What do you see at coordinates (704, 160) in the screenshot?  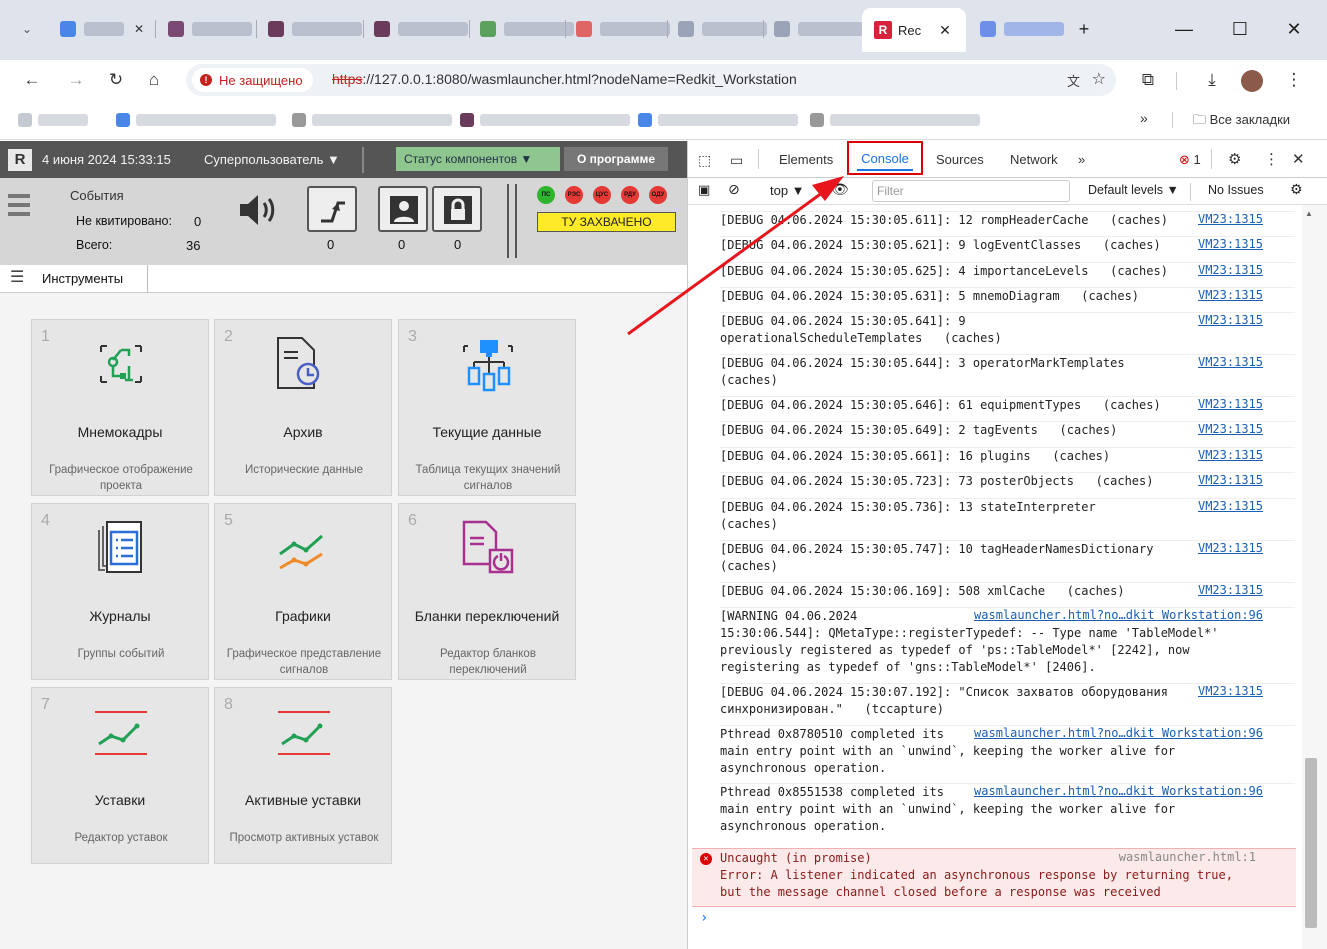 I see `inspect-element-icon: ⬚` at bounding box center [704, 160].